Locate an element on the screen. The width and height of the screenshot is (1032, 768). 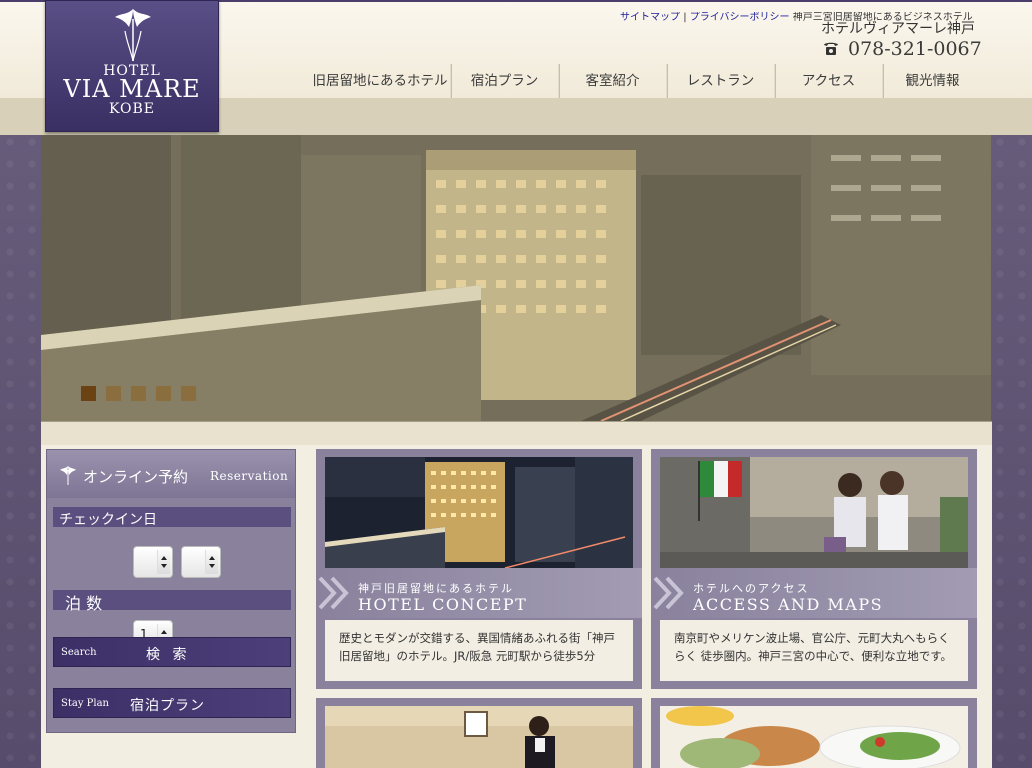
hotel-name: ホテルヴィアマーレ神戸 is located at coordinates (898, 29).